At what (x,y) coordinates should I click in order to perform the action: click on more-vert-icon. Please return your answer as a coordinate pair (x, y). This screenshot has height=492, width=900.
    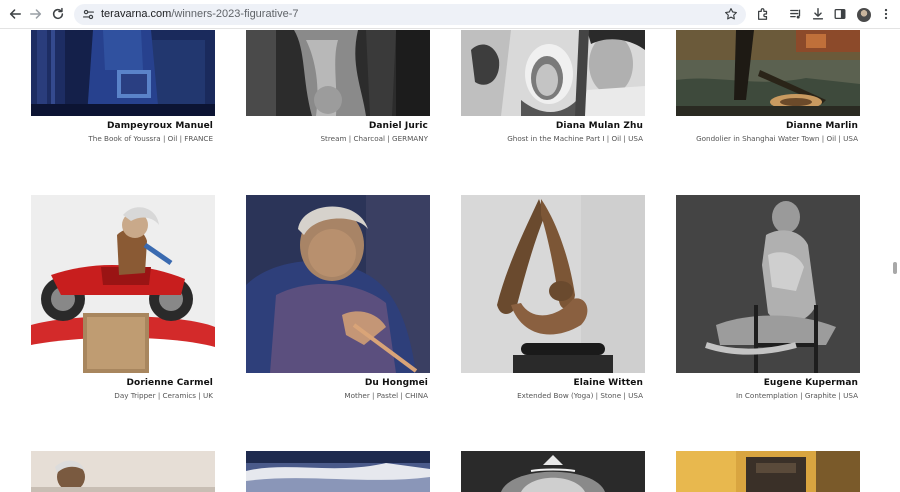
    Looking at the image, I should click on (886, 14).